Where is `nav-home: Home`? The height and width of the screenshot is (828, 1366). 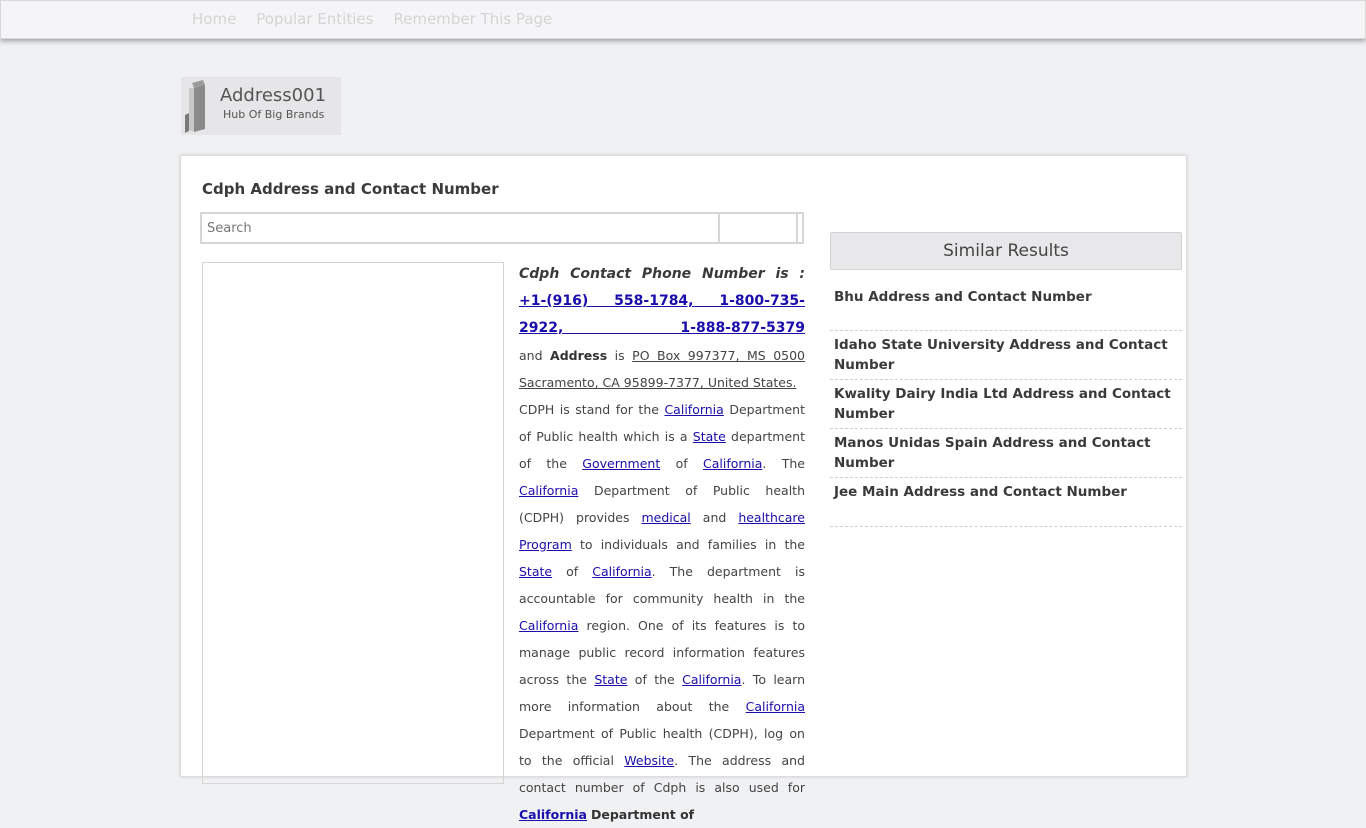 nav-home: Home is located at coordinates (214, 19).